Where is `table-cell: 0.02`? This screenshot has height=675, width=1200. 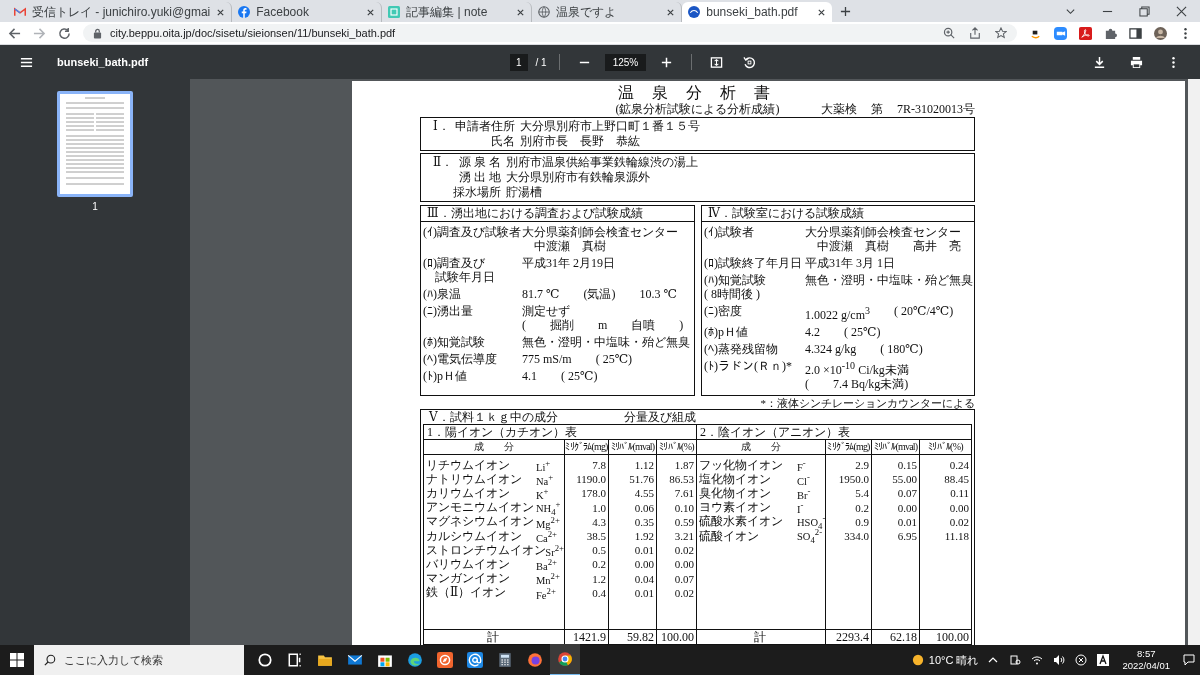 table-cell: 0.02 is located at coordinates (684, 592).